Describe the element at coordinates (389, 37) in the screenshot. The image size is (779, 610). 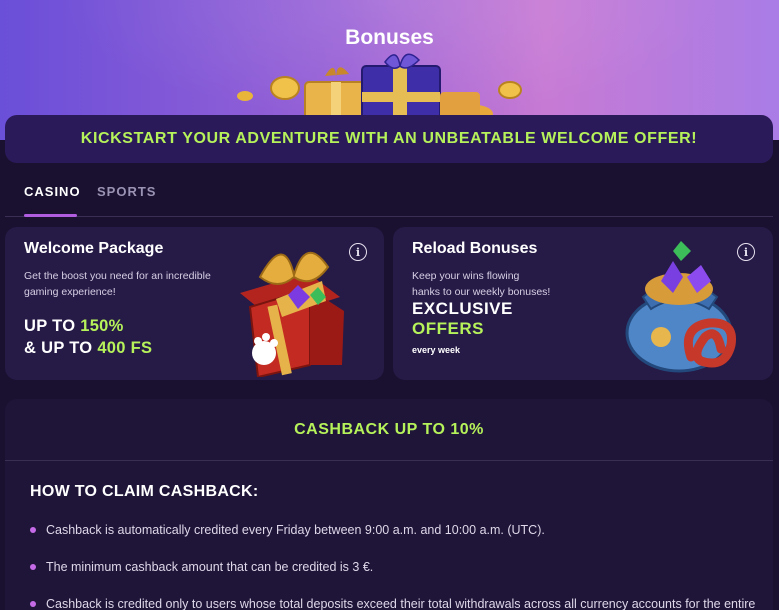
I see `page-title: Bonuses` at that location.